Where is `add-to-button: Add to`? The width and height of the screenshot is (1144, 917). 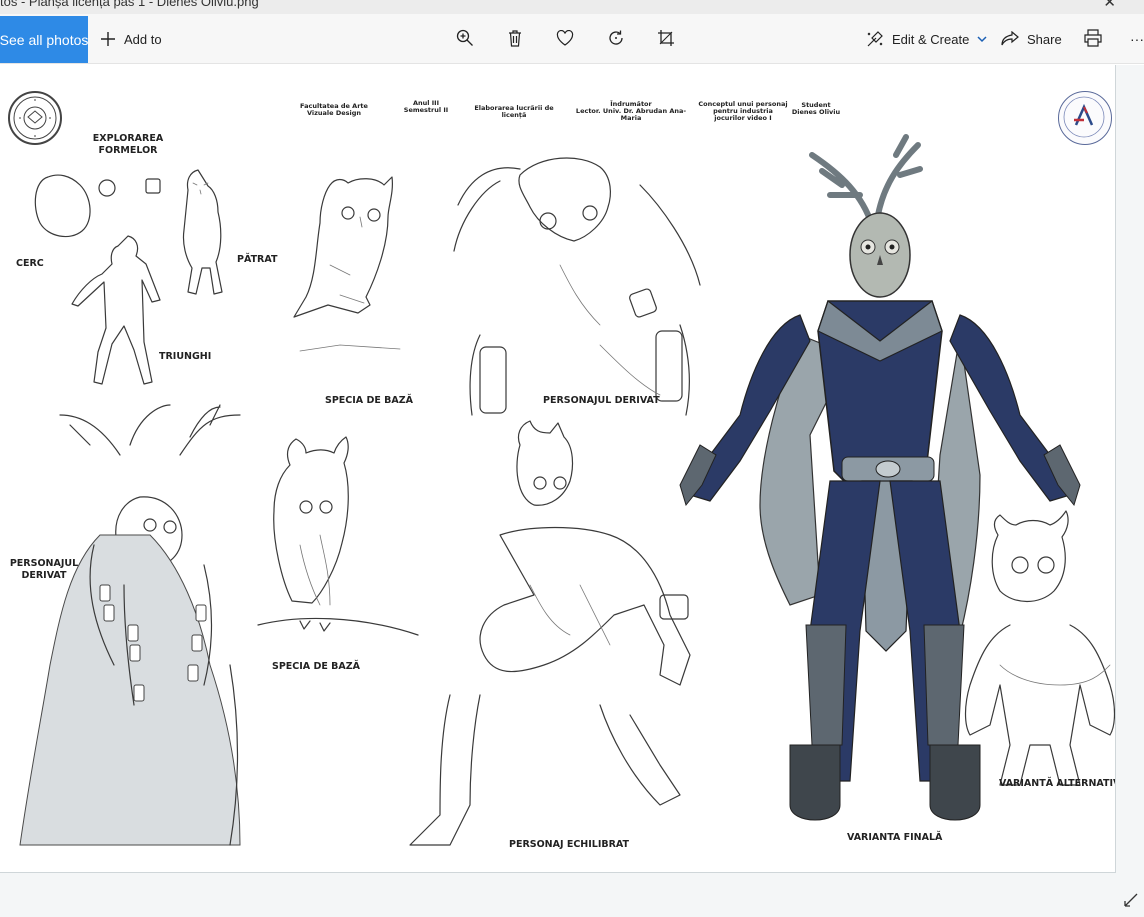 add-to-button: Add to is located at coordinates (131, 39).